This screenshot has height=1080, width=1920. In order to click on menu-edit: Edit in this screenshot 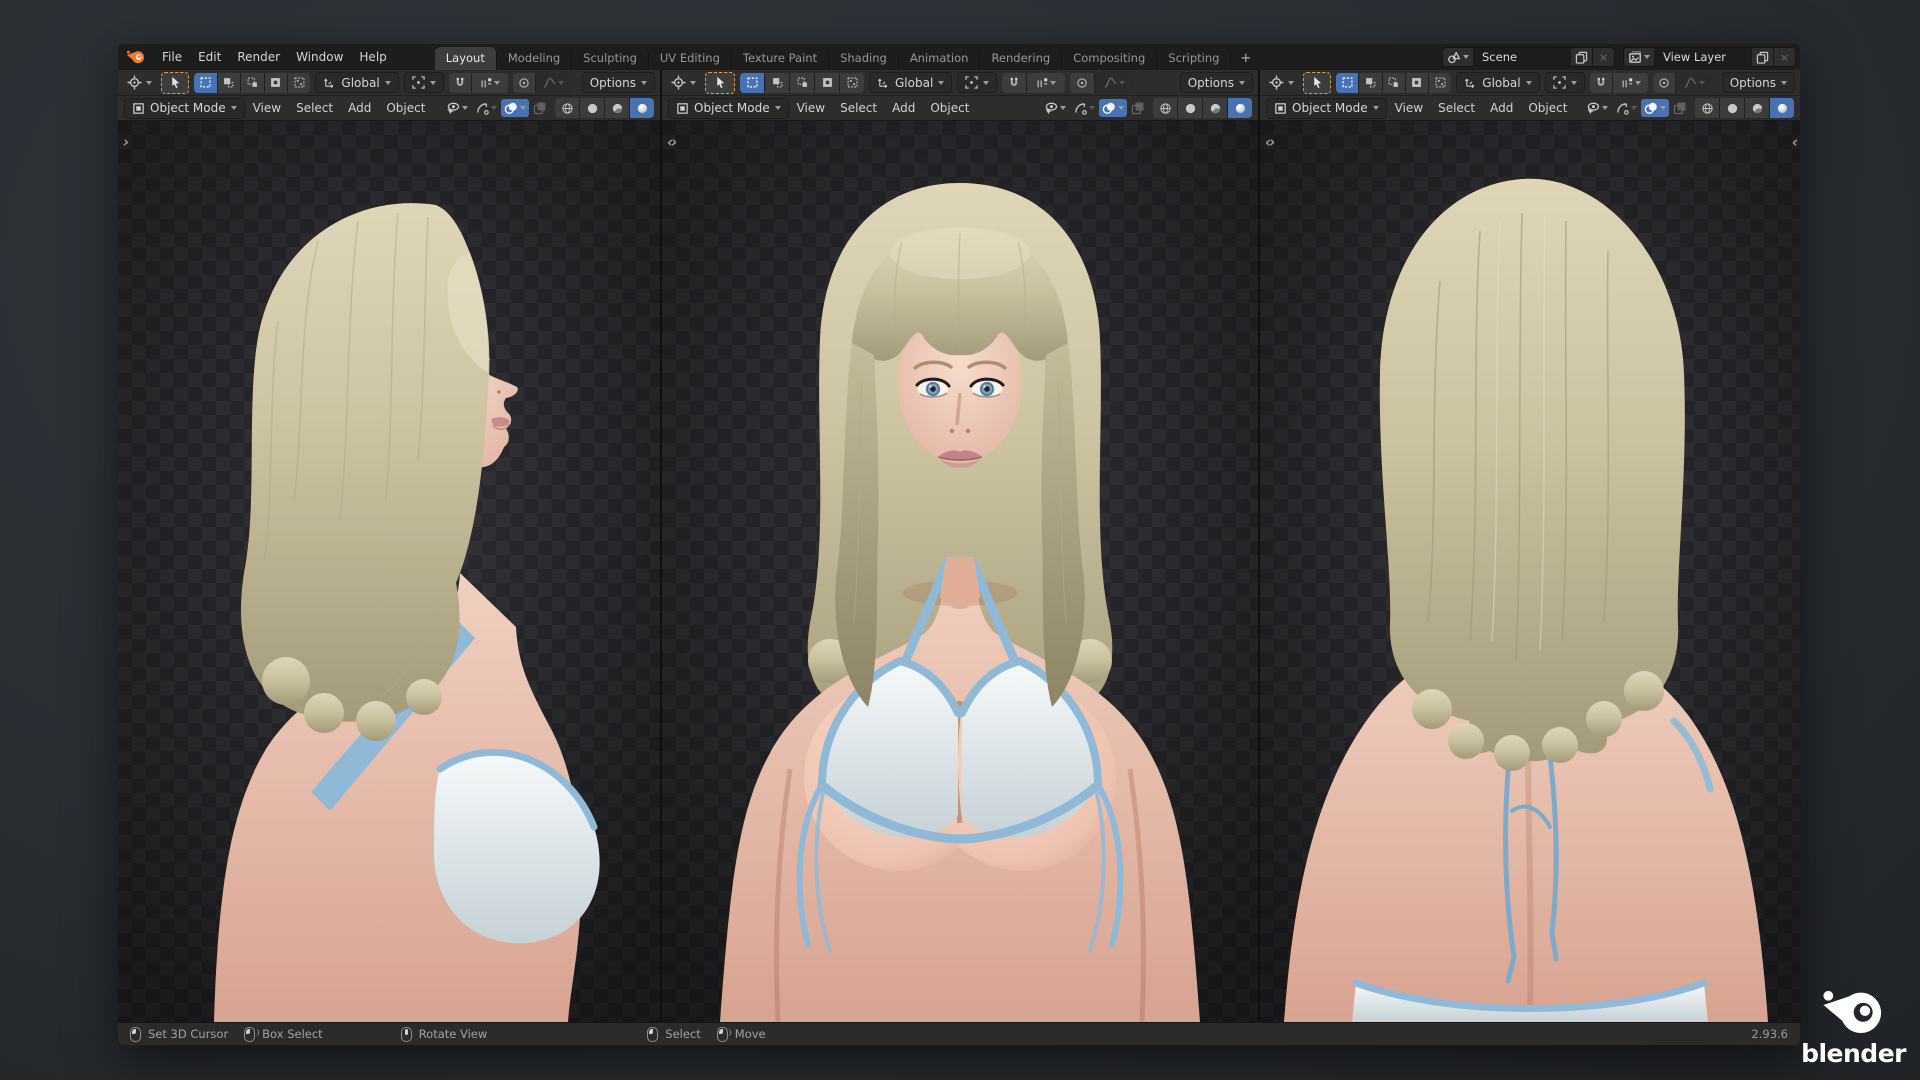, I will do `click(209, 57)`.